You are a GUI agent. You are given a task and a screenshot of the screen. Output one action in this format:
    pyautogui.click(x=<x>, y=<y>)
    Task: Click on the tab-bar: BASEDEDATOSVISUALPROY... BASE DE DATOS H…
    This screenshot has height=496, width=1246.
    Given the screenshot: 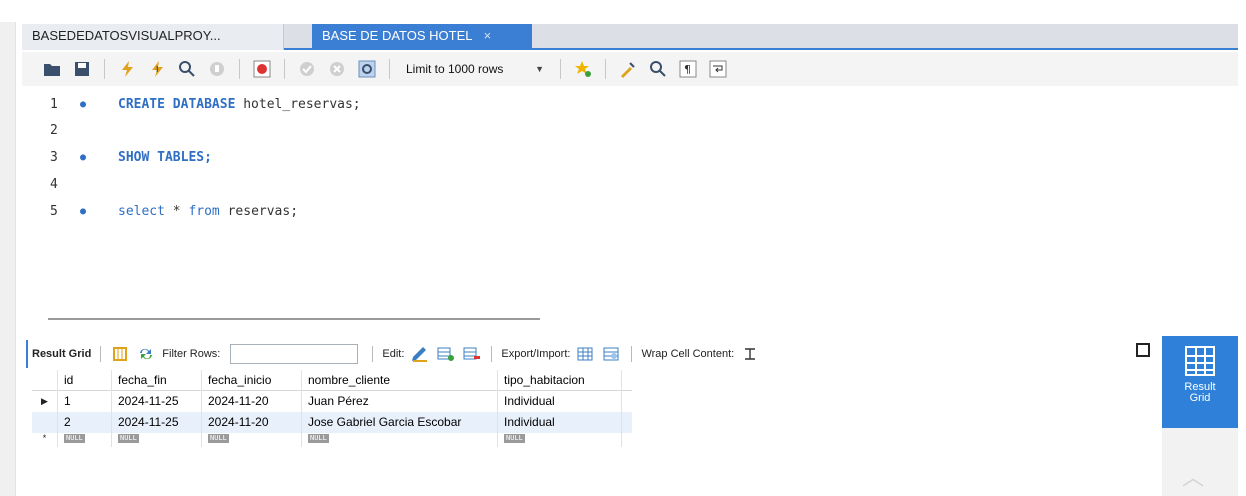 What is the action you would take?
    pyautogui.click(x=630, y=37)
    